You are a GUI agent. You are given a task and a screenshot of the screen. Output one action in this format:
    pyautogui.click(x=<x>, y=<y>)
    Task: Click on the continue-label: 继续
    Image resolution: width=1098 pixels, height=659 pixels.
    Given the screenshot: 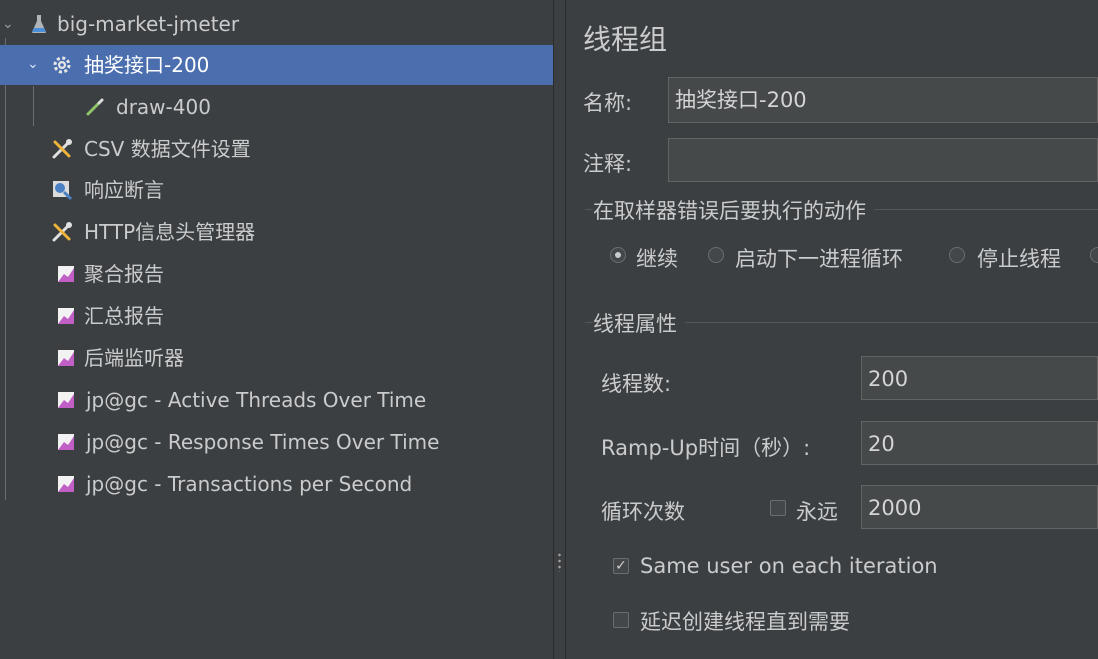 What is the action you would take?
    pyautogui.click(x=657, y=258)
    